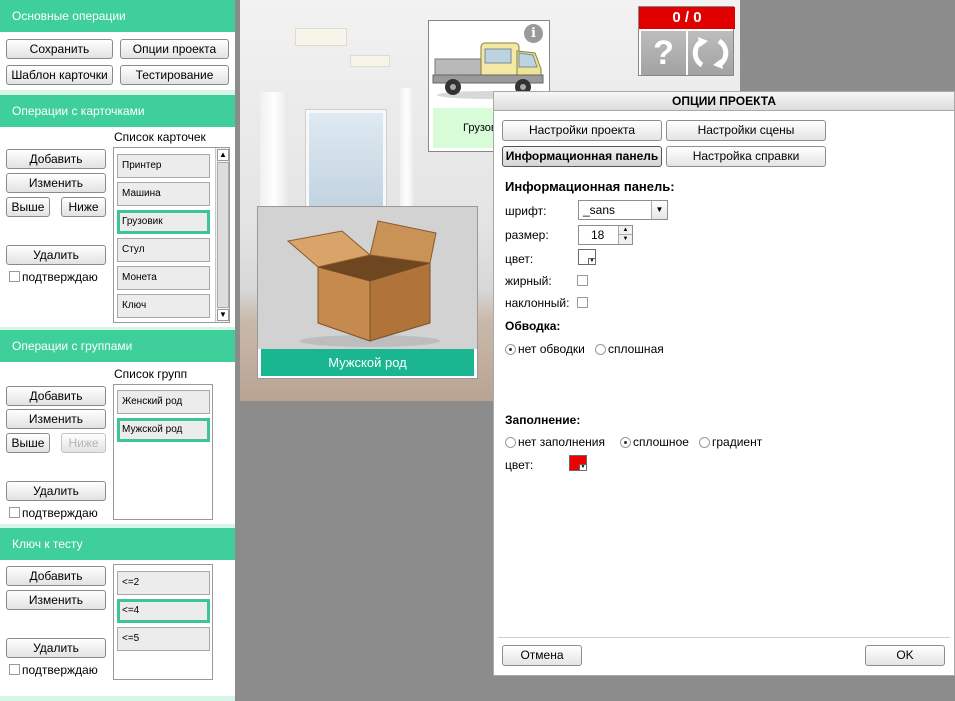  I want to click on main-ops-header: Основные операции, so click(117, 16).